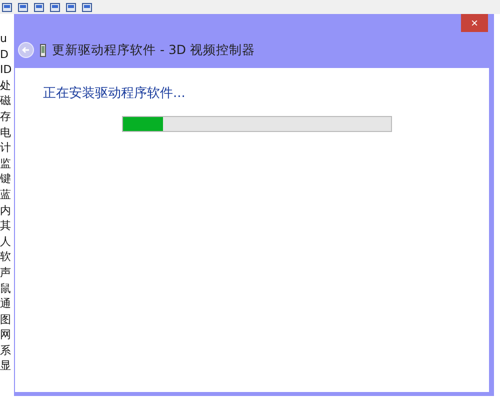 This screenshot has height=401, width=500. I want to click on device-list-item: 通, so click(7, 303).